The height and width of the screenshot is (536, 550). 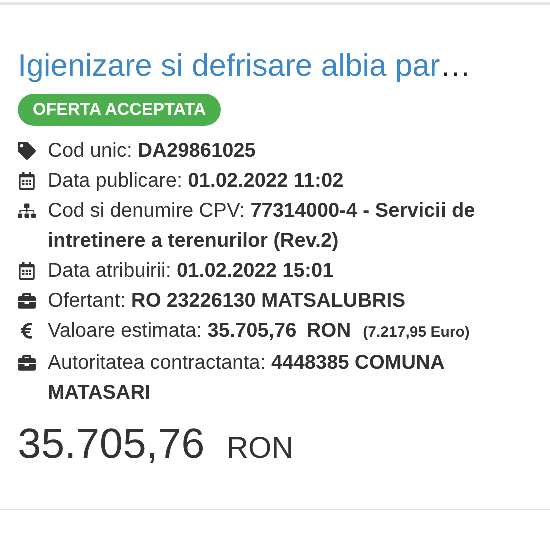 What do you see at coordinates (262, 226) in the screenshot?
I see `detail-text: Cod si denumire CPV: 77314000-4 - Servicii de intretinere a terenurilor (Rev.2)` at bounding box center [262, 226].